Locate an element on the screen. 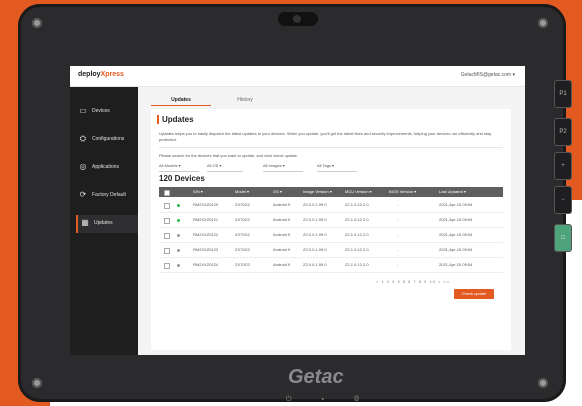 The height and width of the screenshot is (406, 582). tab-updates: Updates is located at coordinates (181, 100).